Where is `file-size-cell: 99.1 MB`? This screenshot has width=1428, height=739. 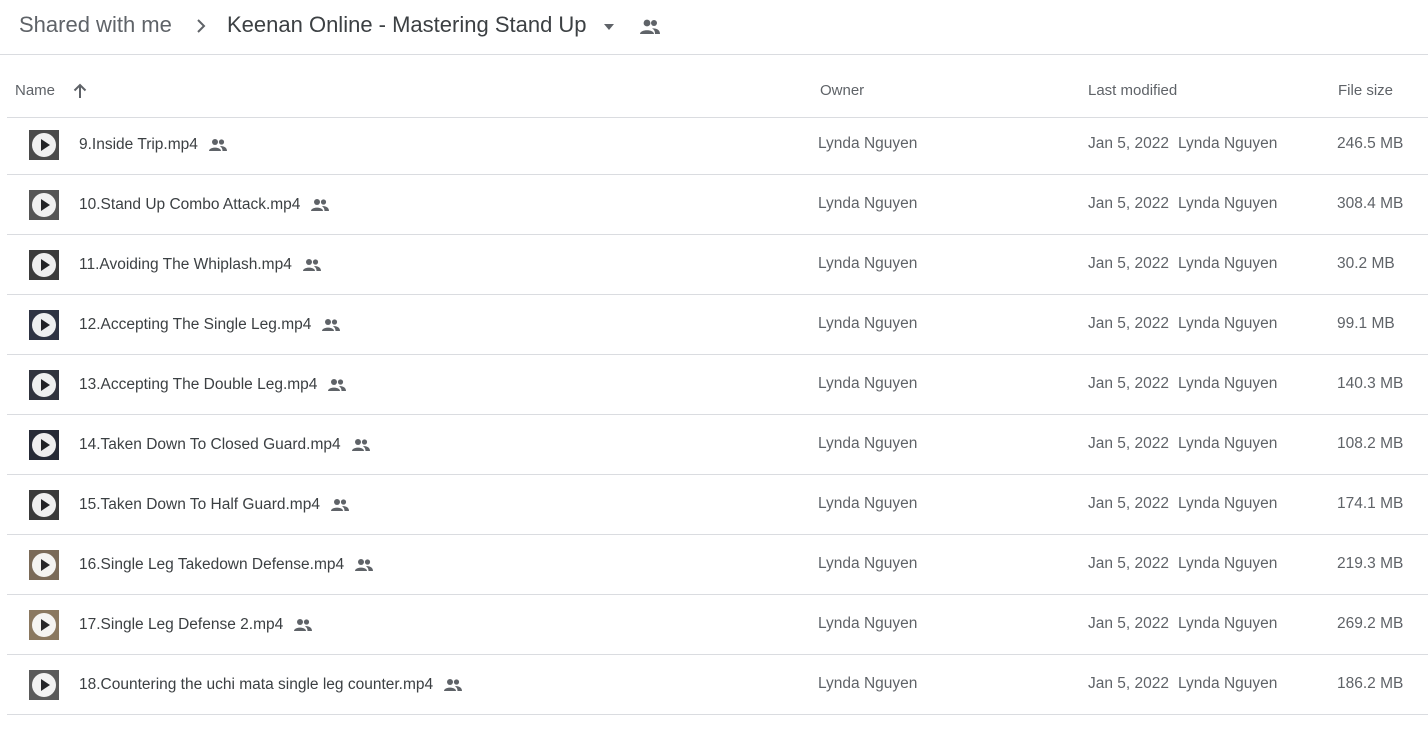 file-size-cell: 99.1 MB is located at coordinates (1366, 323).